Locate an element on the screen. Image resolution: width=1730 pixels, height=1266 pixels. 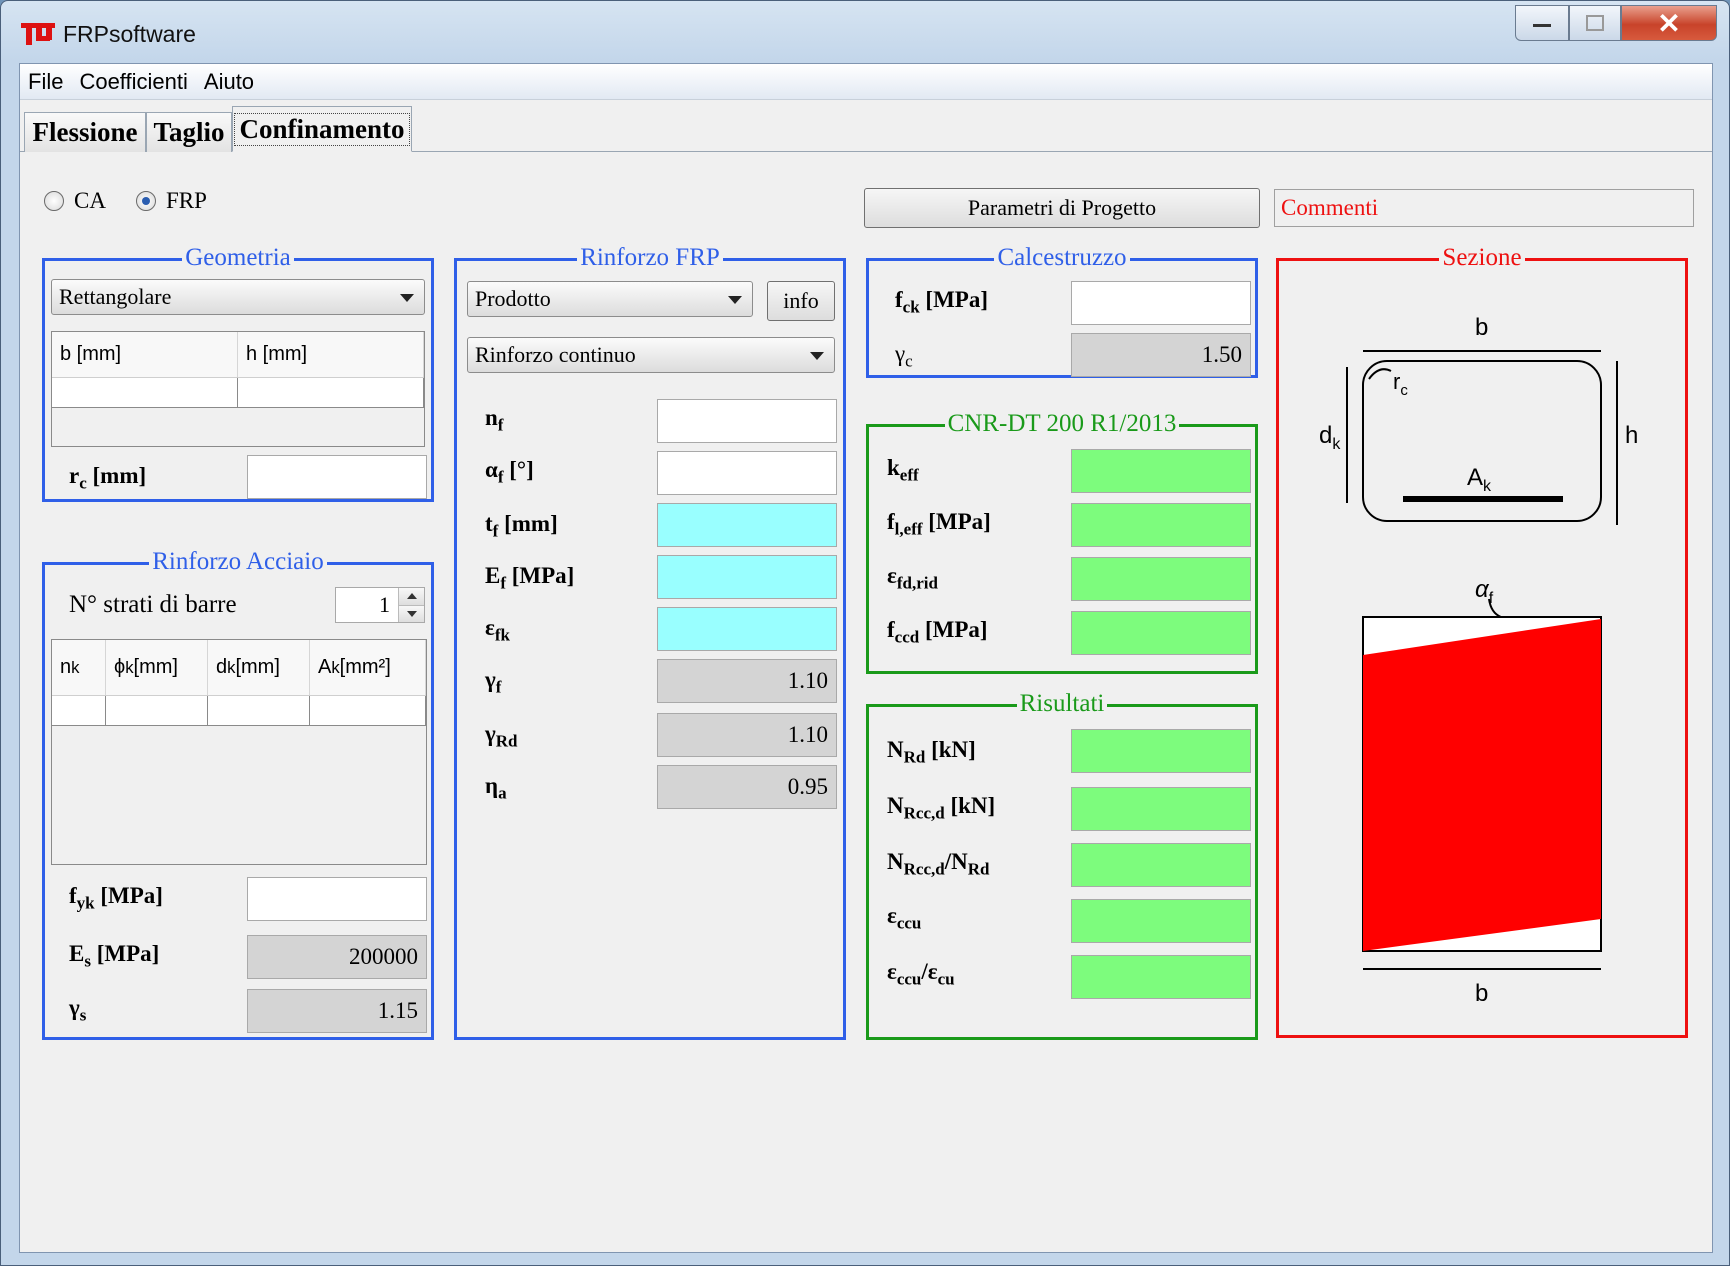
acciaio-legend: Rinforzo Acciaio is located at coordinates (238, 561).